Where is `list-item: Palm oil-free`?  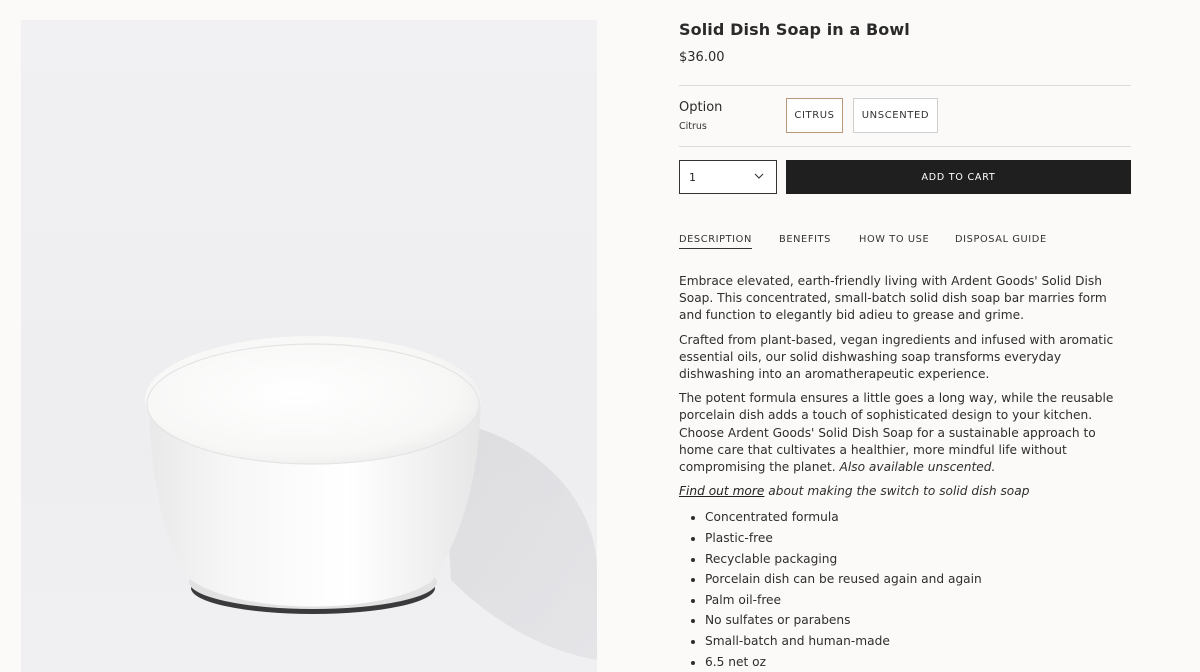 list-item: Palm oil-free is located at coordinates (905, 600).